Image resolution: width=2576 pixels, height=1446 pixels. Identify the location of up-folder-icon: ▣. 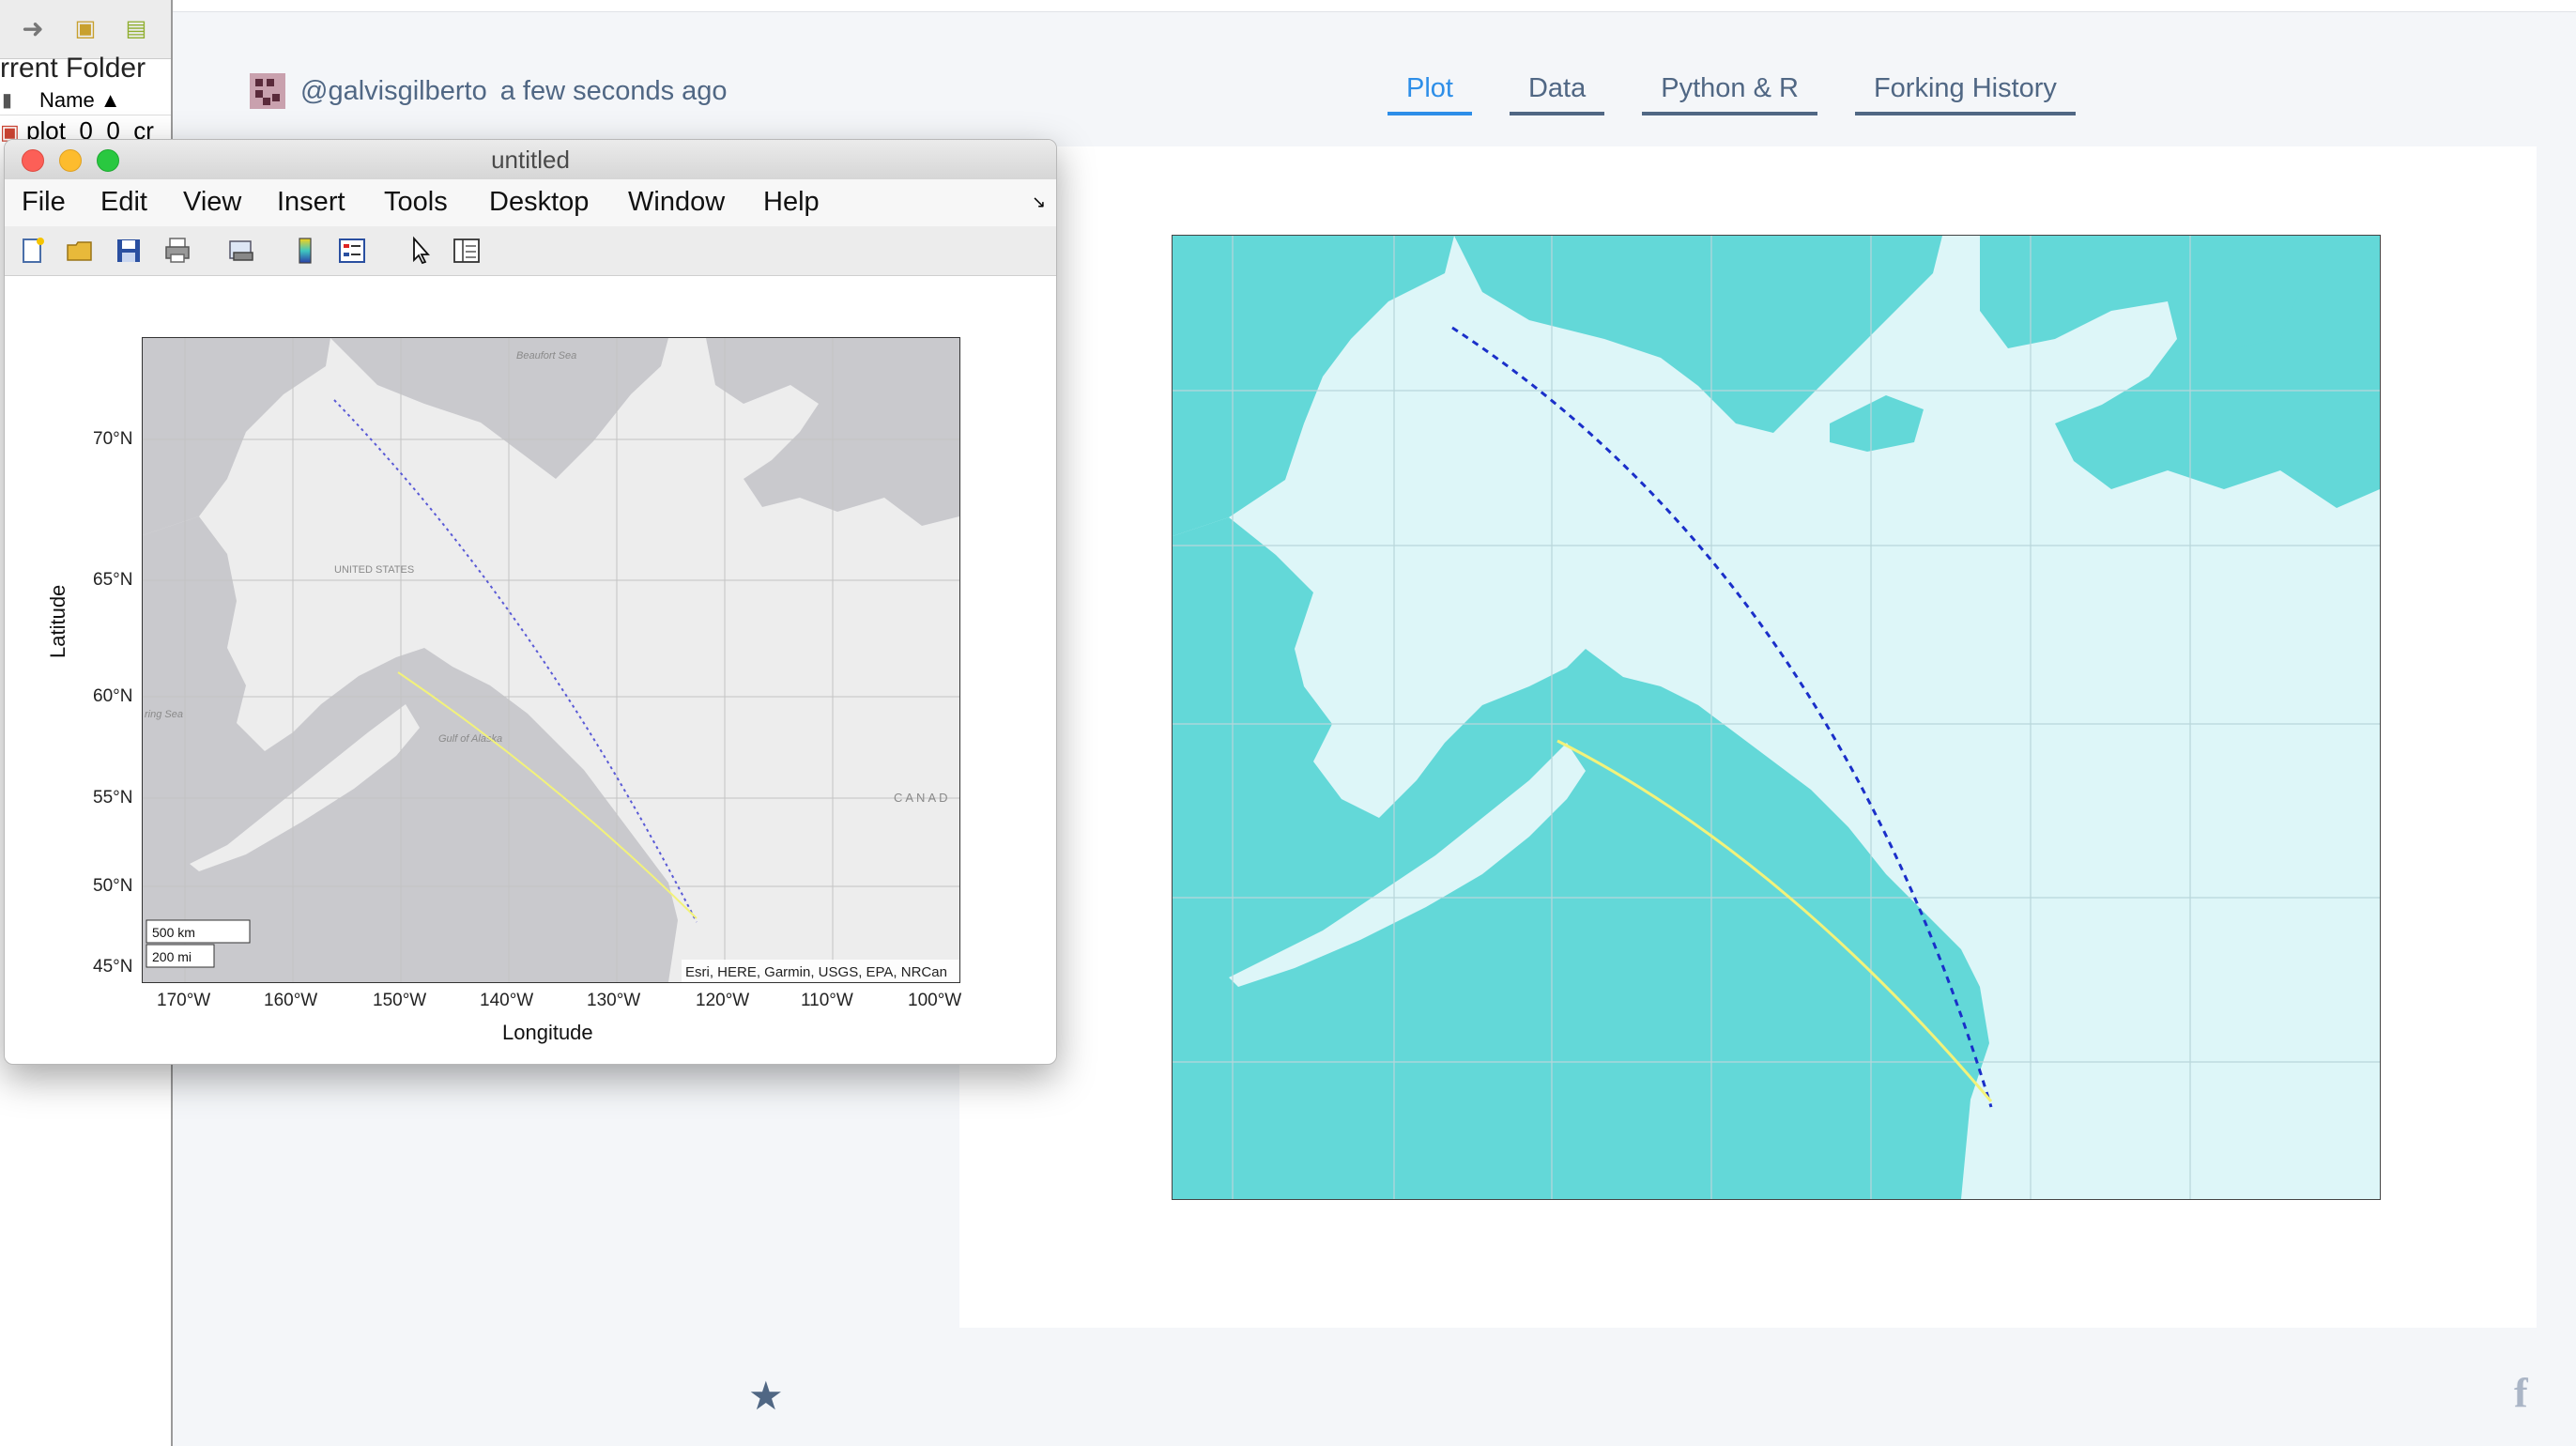
(85, 29).